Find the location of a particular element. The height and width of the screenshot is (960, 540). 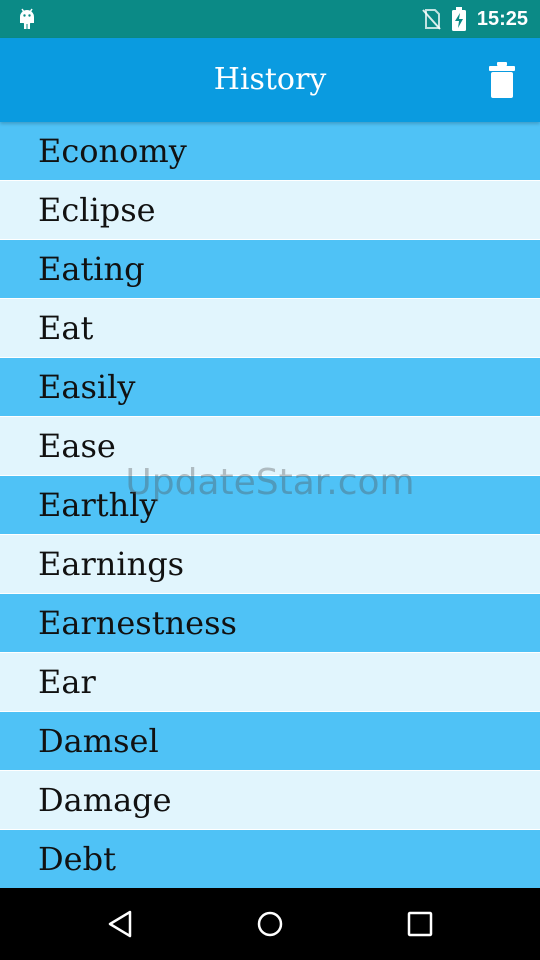

app-bar: History is located at coordinates (270, 80).